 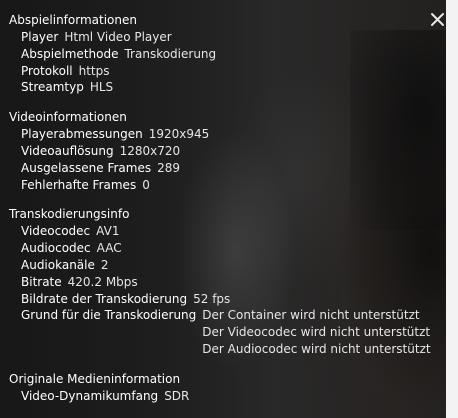 I want to click on info-row-audio-codec: Audiocodec AAC, so click(x=220, y=248).